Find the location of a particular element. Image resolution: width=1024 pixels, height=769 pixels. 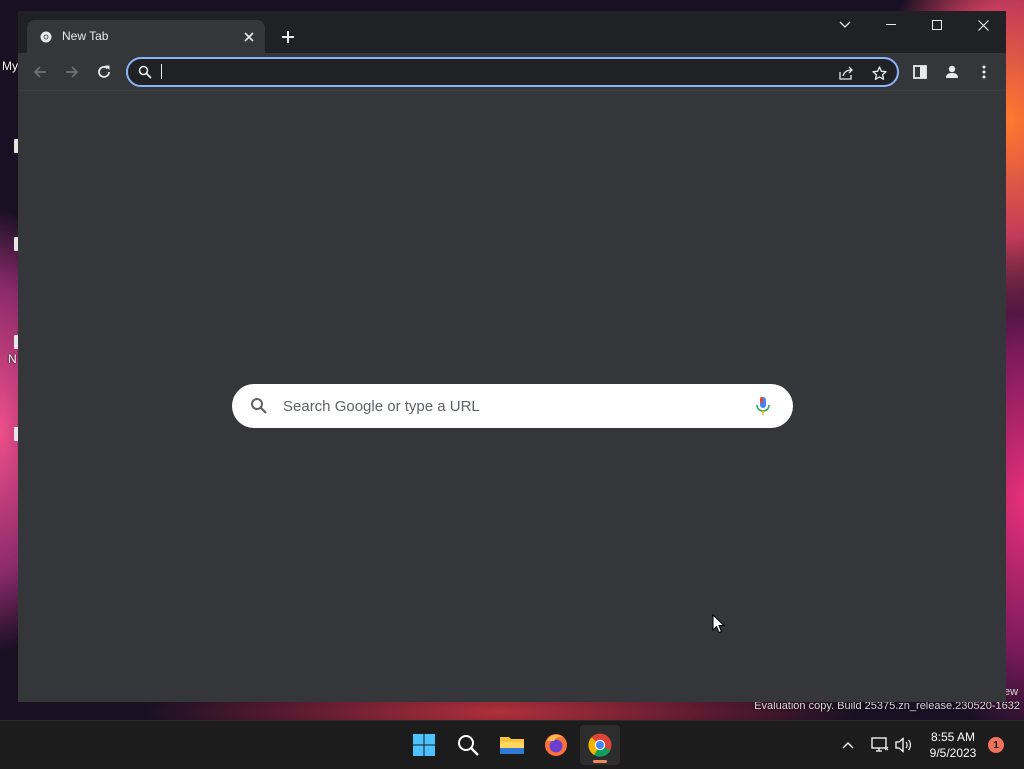

kebab-menu-icon is located at coordinates (984, 72).